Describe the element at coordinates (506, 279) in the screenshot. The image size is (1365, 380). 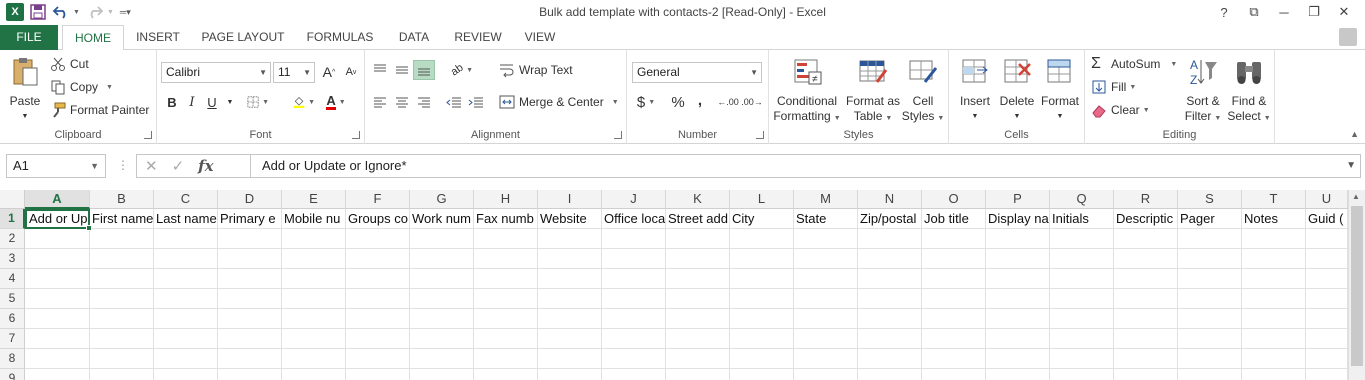
I see `cell-h4` at that location.